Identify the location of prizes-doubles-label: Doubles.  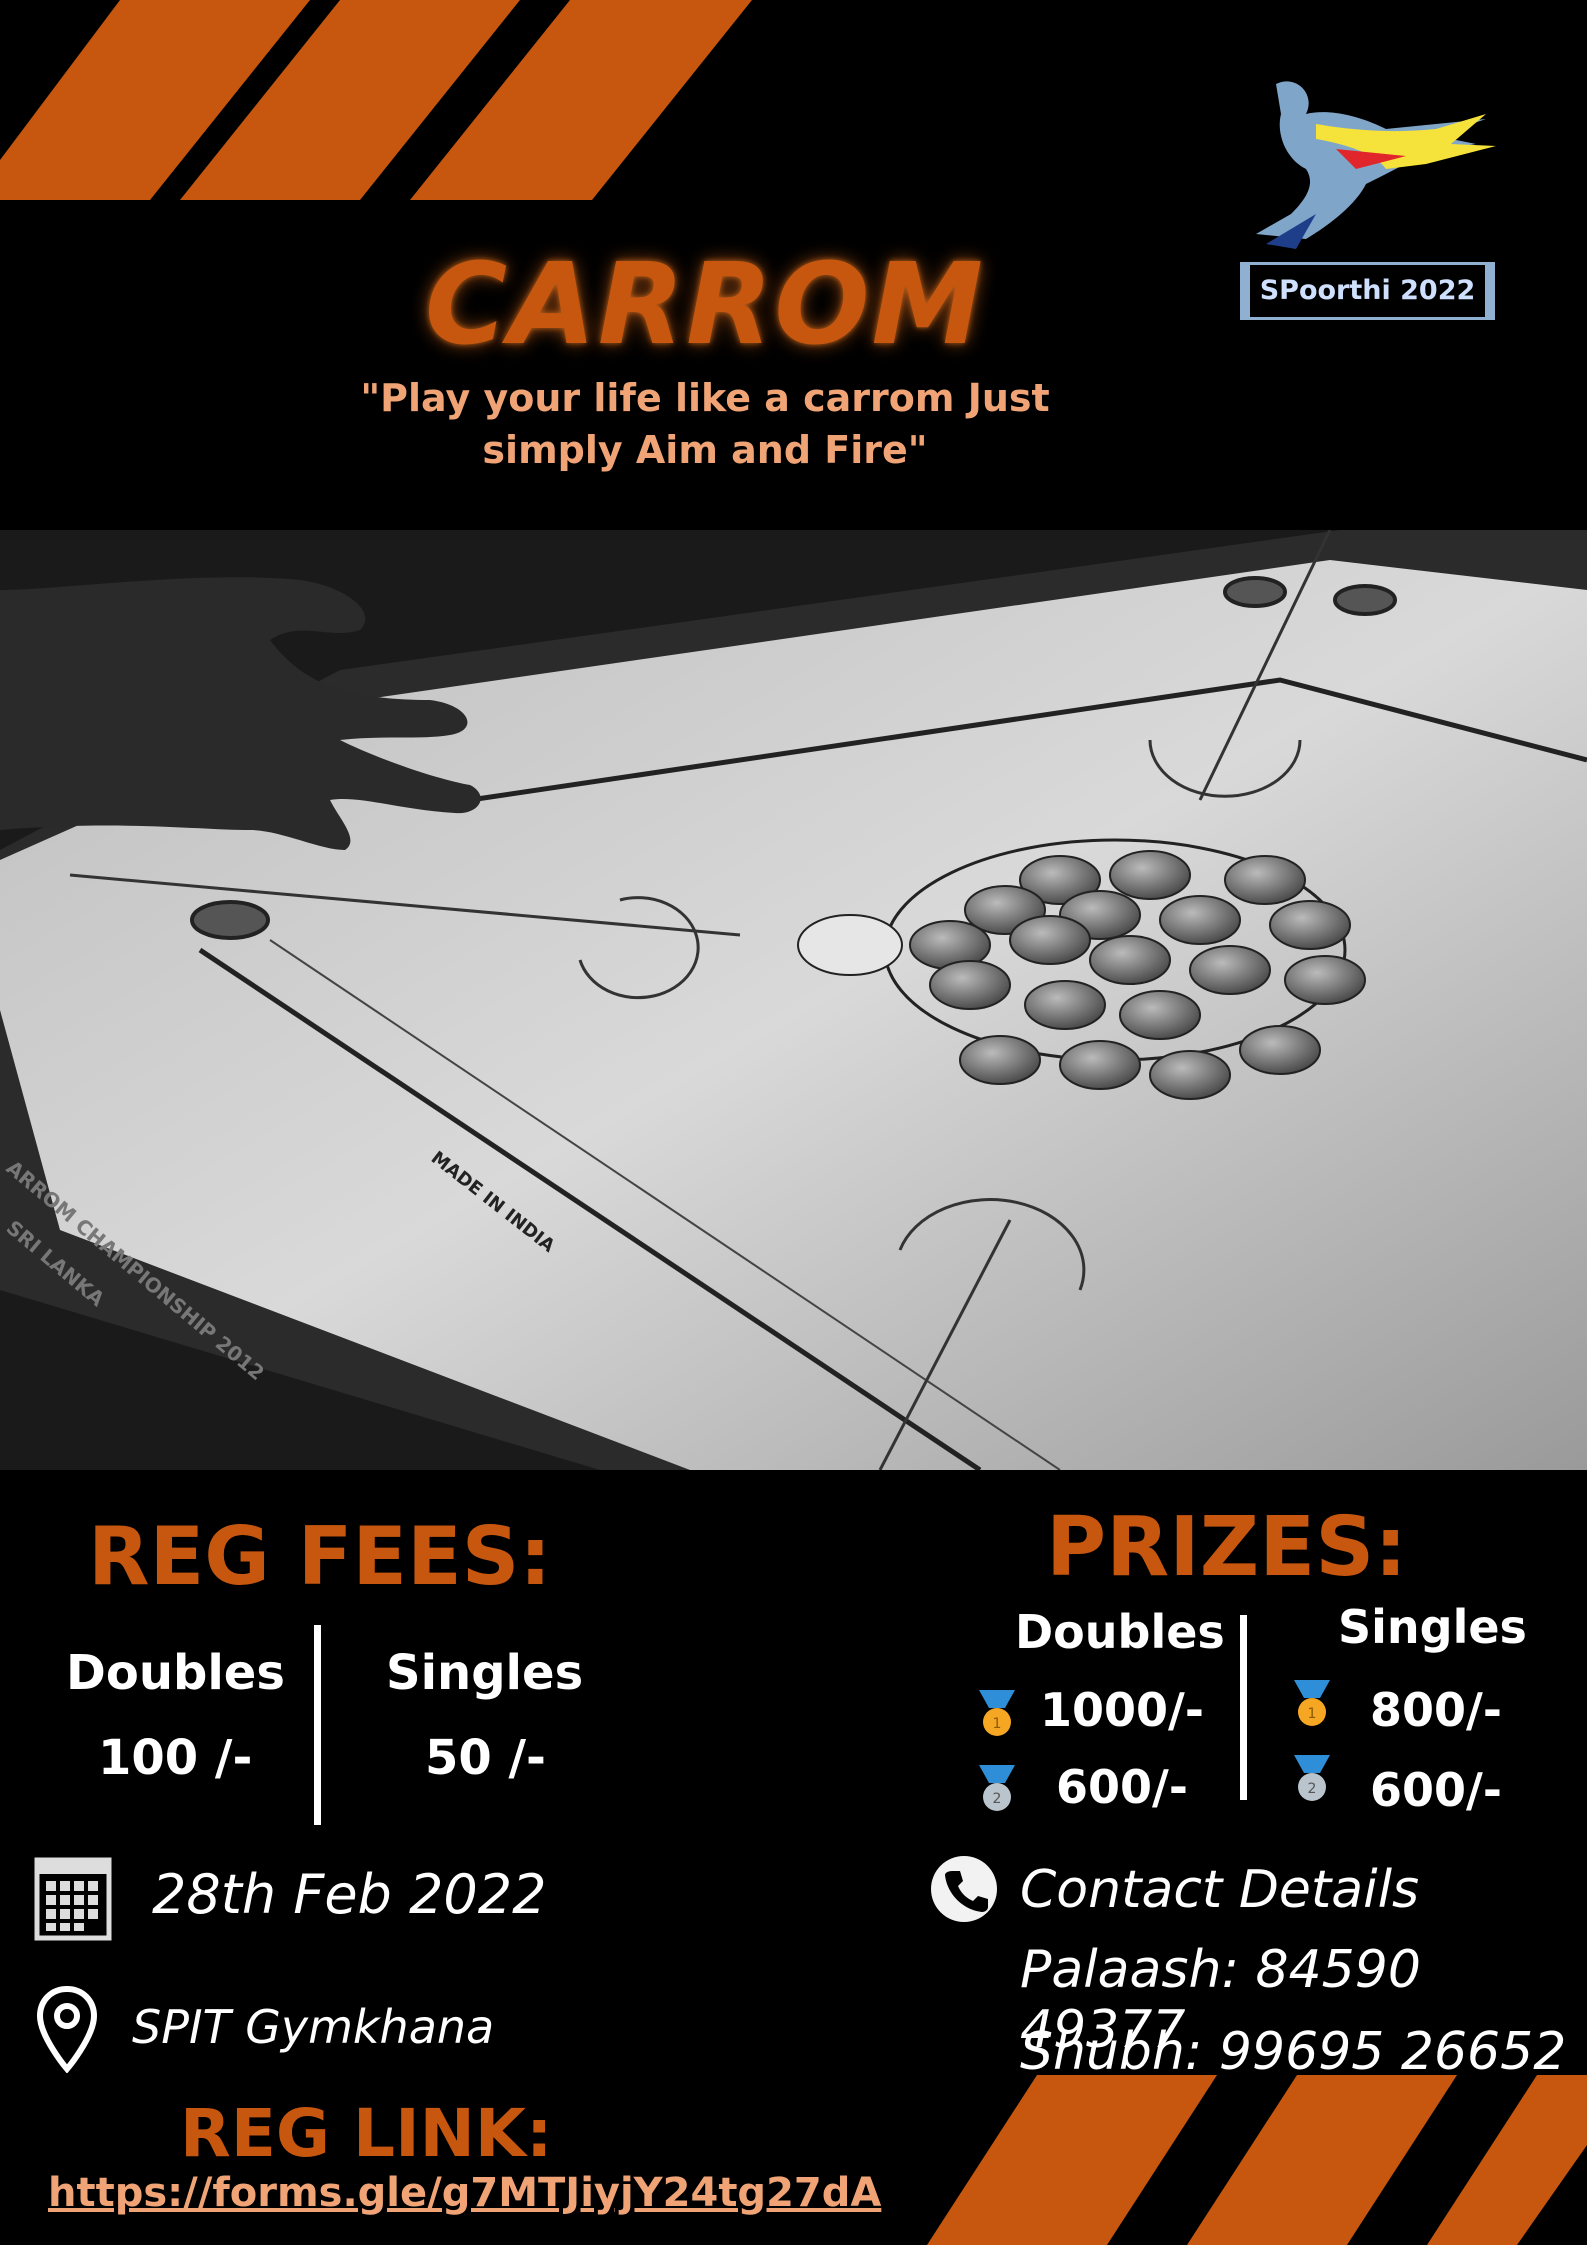
(1120, 1632).